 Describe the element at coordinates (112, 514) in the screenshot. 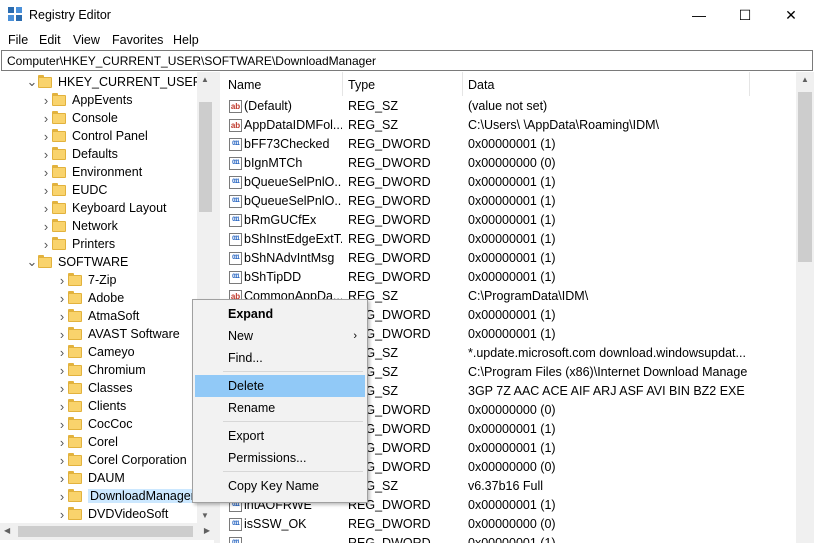

I see `tree-item: › DVDVideoSoft` at that location.